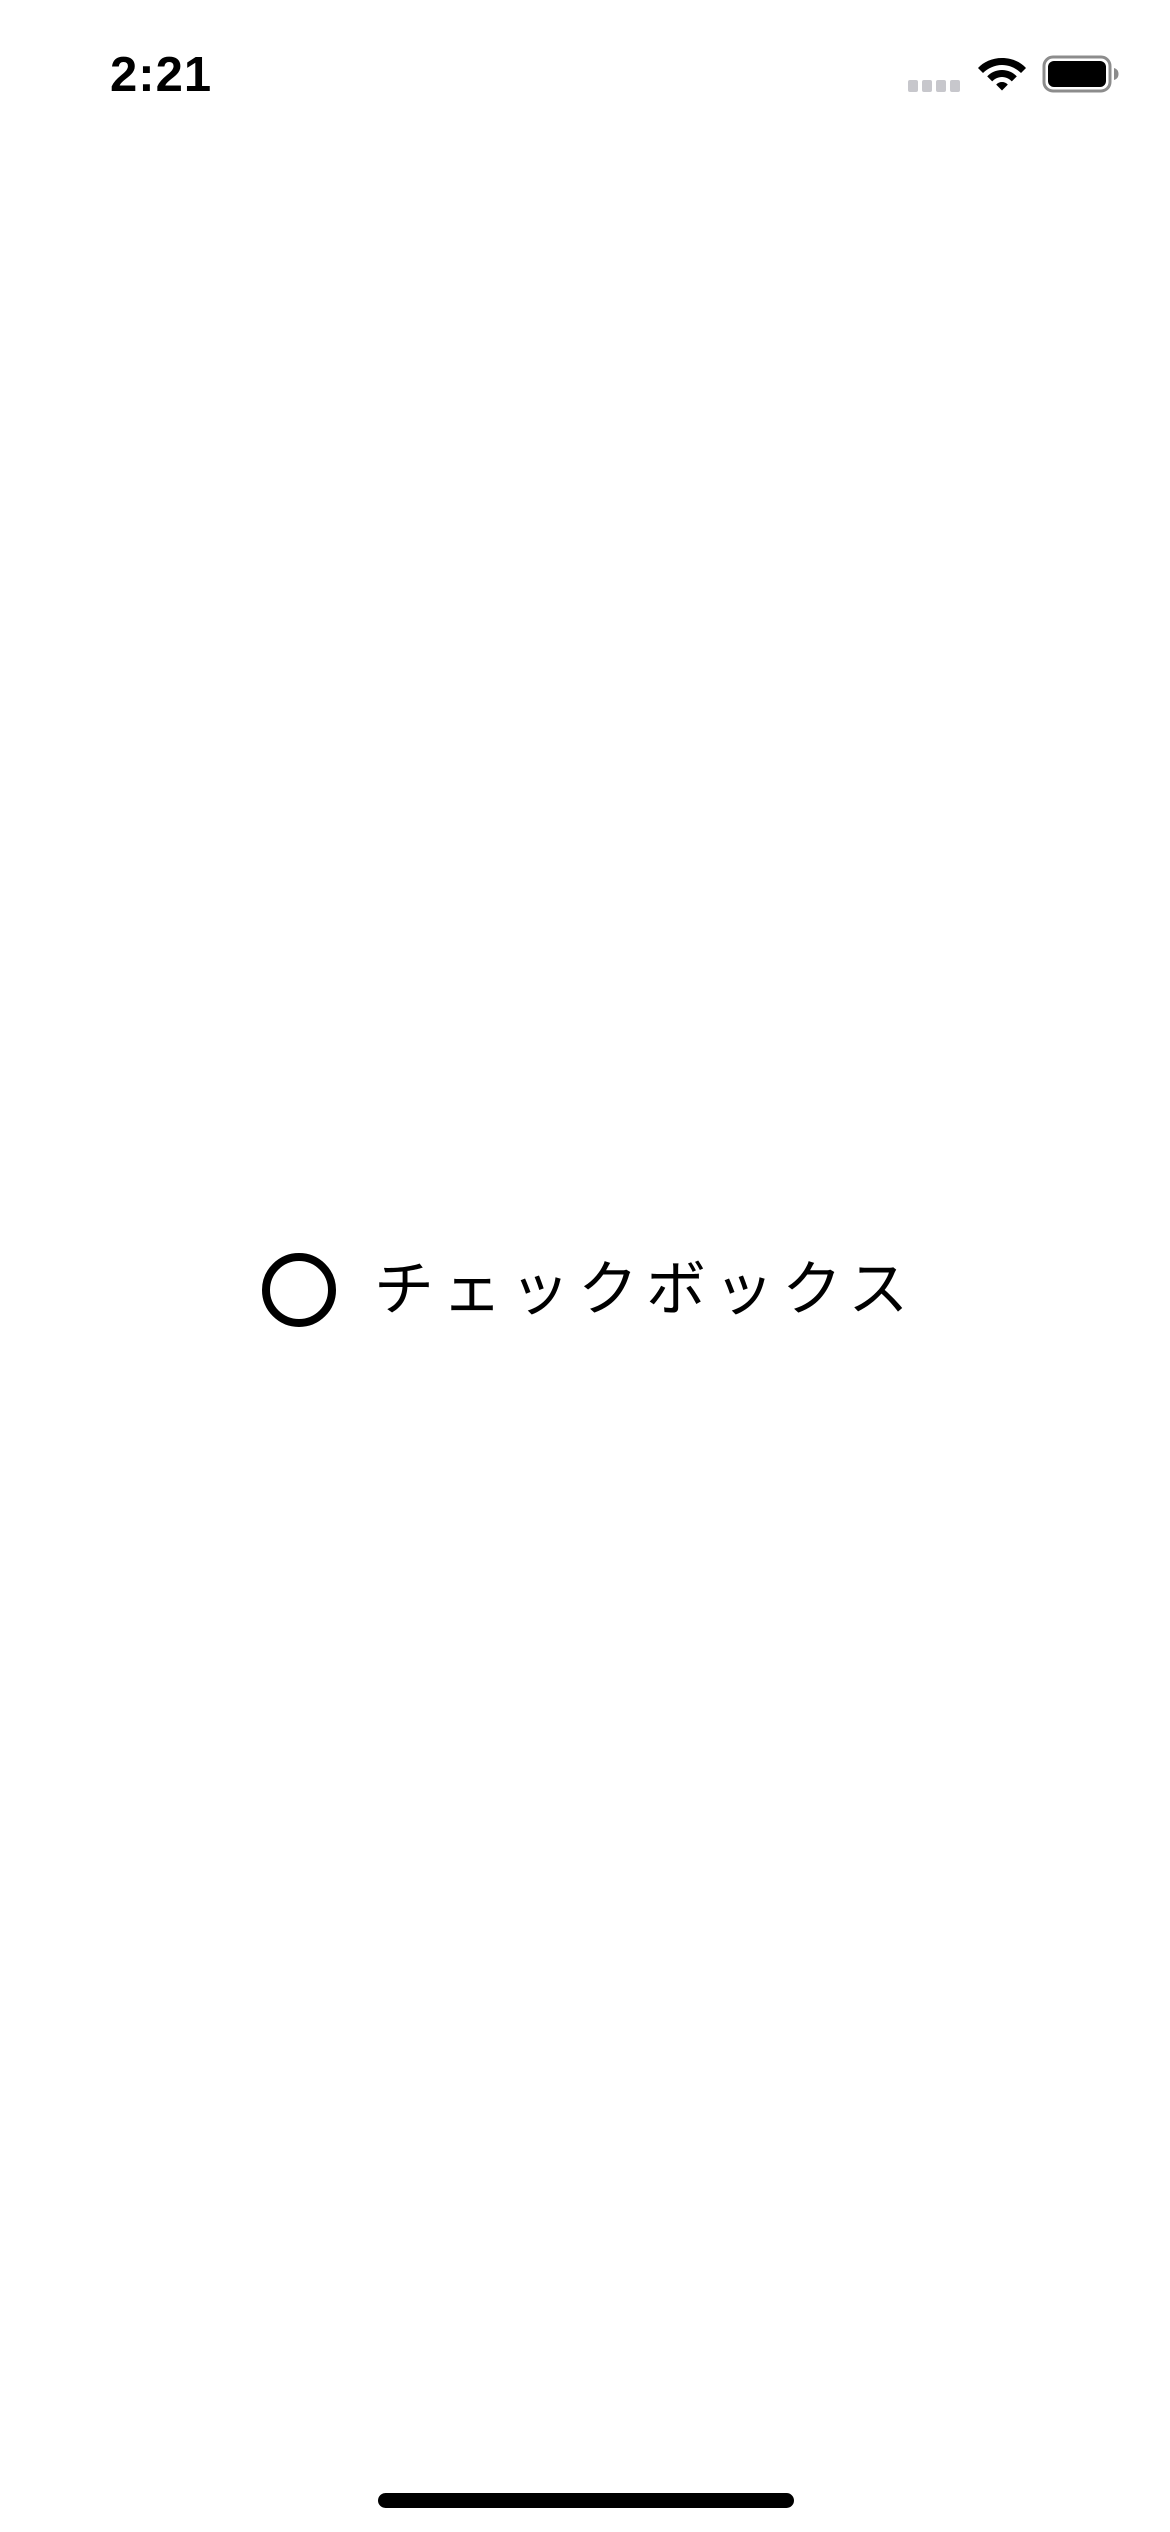 This screenshot has width=1170, height=2532. What do you see at coordinates (585, 70) in the screenshot?
I see `status-bar: 2:21` at bounding box center [585, 70].